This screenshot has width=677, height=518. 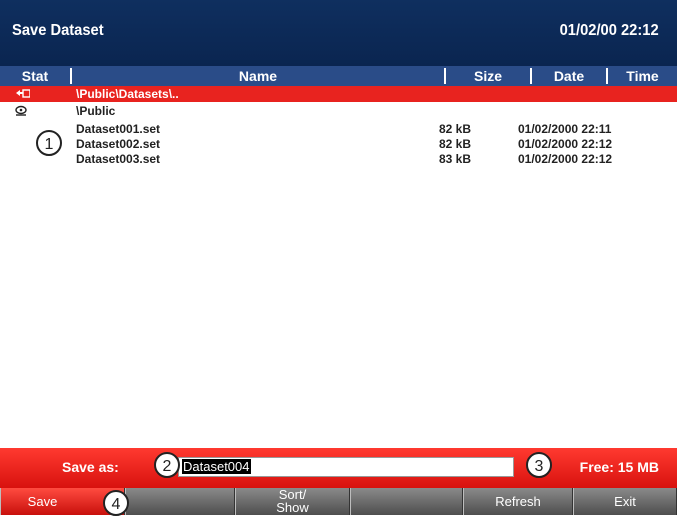 What do you see at coordinates (338, 94) in the screenshot?
I see `current-path-row: \Public\Datasets\..` at bounding box center [338, 94].